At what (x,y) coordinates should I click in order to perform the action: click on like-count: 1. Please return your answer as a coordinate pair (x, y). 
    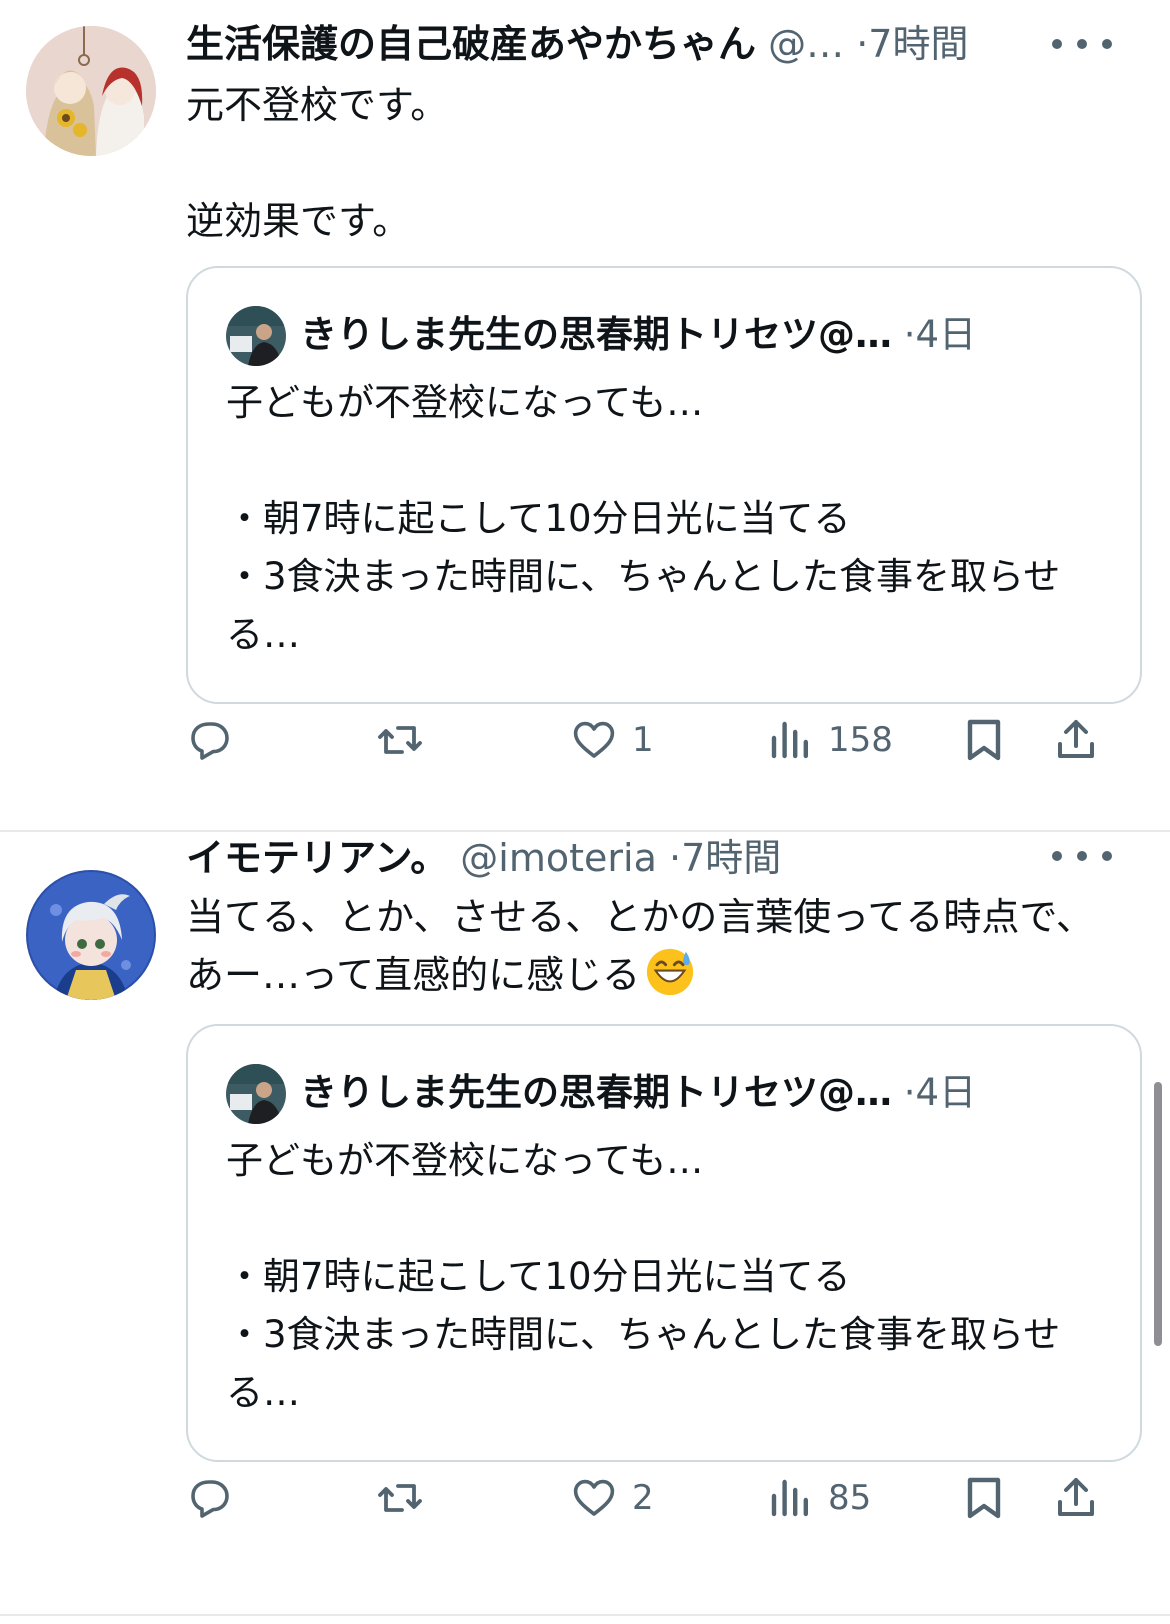
    Looking at the image, I should click on (643, 740).